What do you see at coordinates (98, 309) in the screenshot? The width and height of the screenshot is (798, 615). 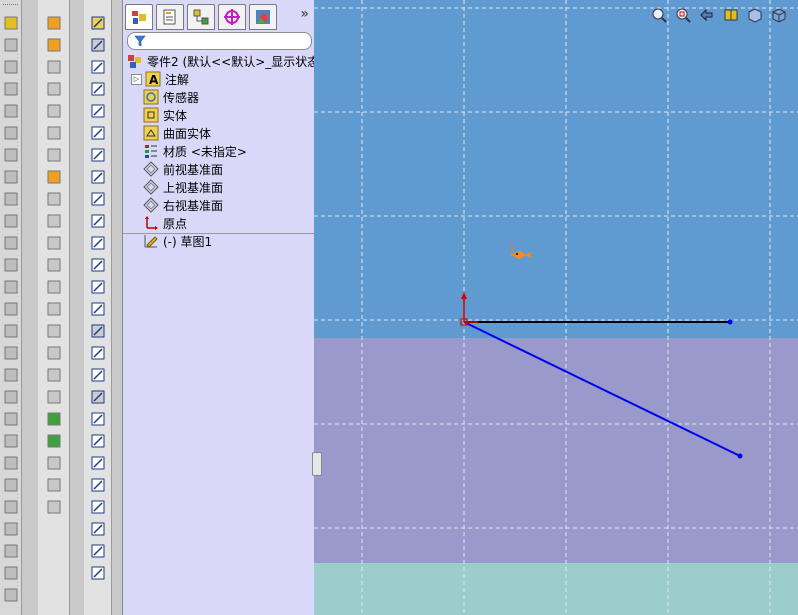 I see `construction-icon` at bounding box center [98, 309].